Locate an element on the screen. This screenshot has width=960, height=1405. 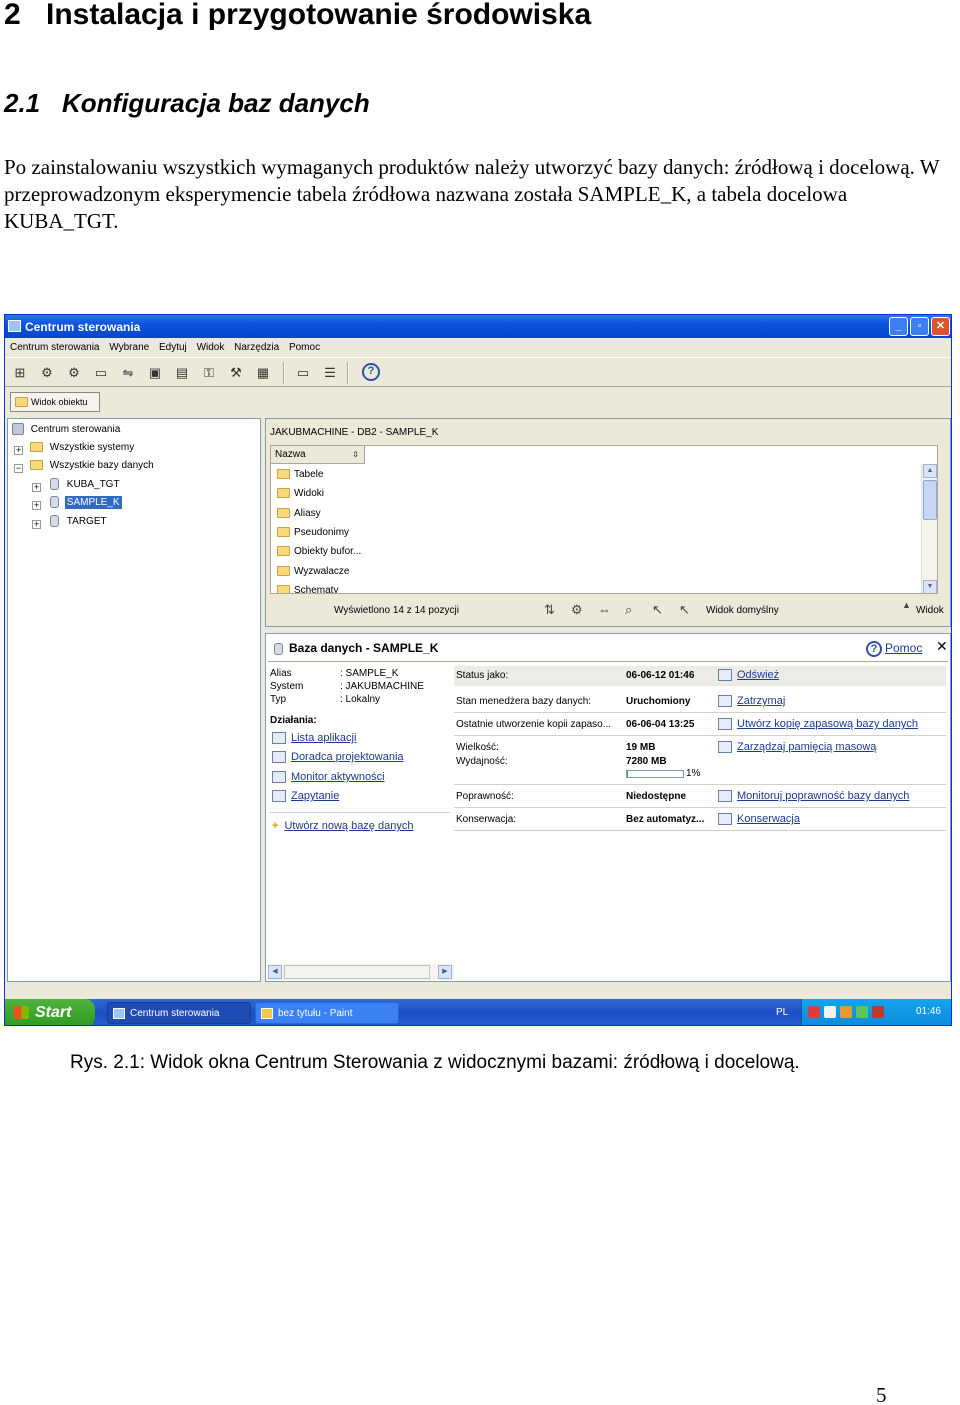
tree-item-all-systems: Wszystkie systemy is located at coordinates (82, 447).